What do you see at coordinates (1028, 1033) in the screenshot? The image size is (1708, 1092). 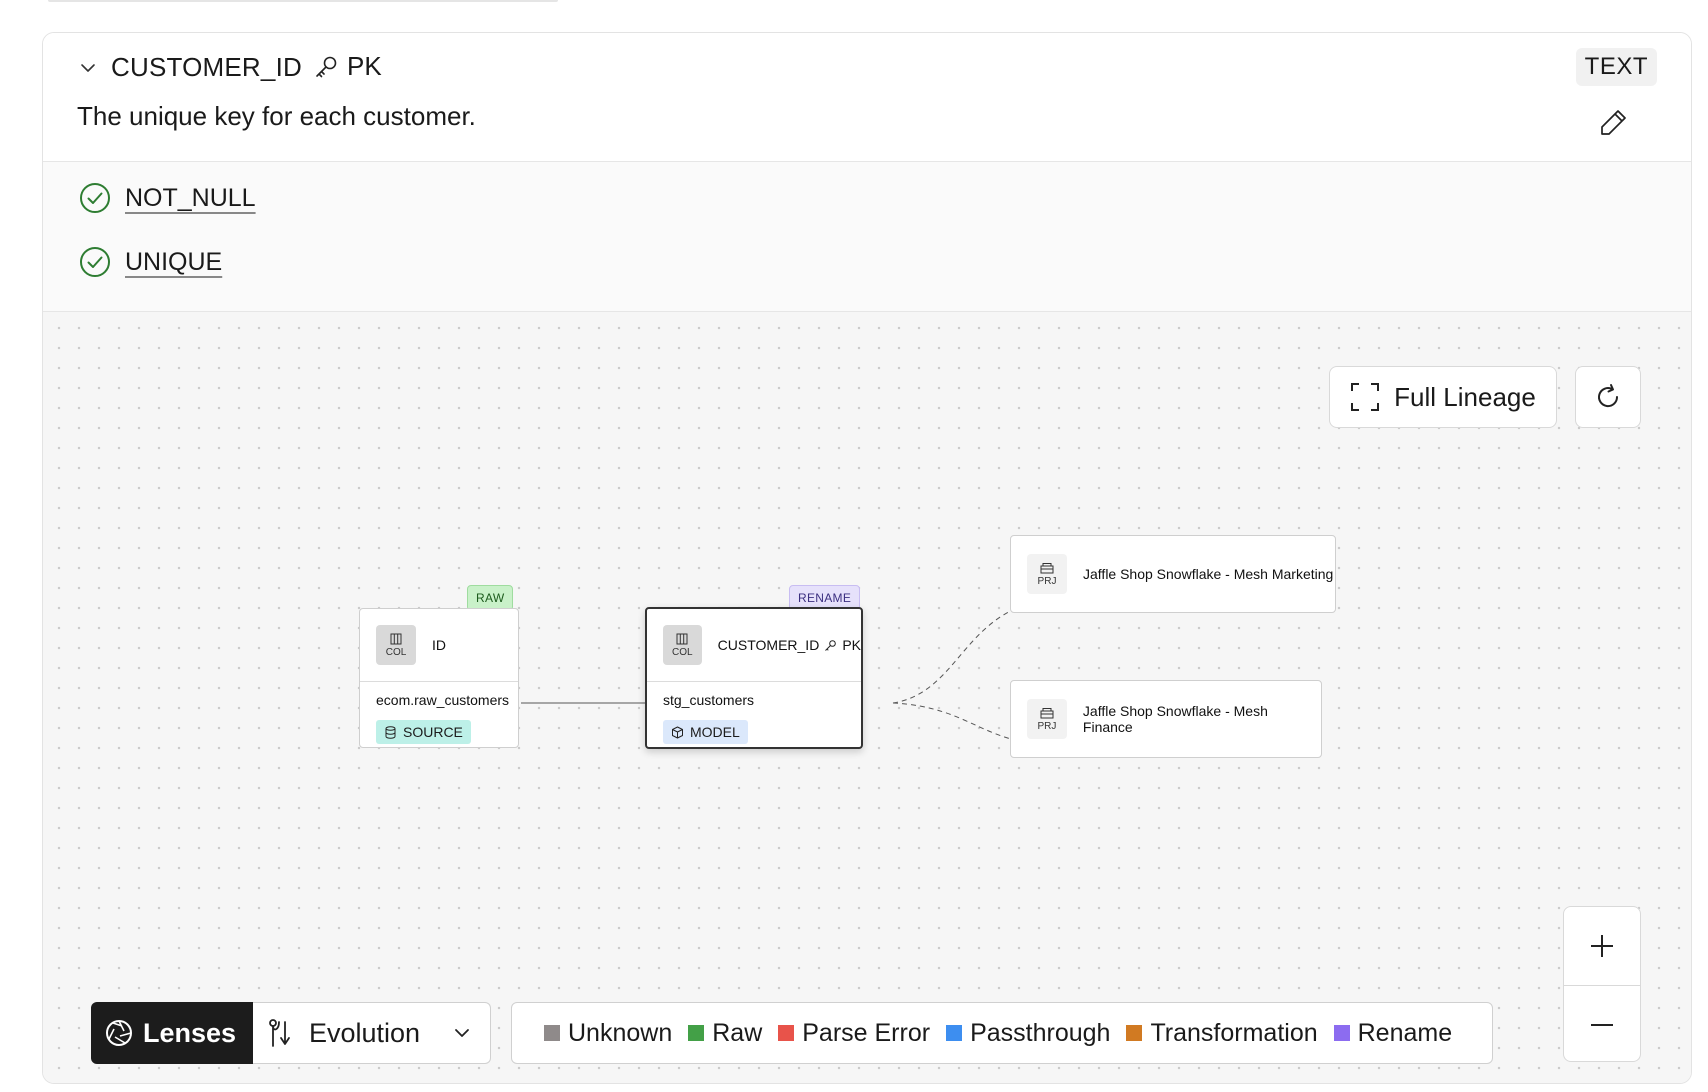 I see `legend-item-passthrough: Passthrough` at bounding box center [1028, 1033].